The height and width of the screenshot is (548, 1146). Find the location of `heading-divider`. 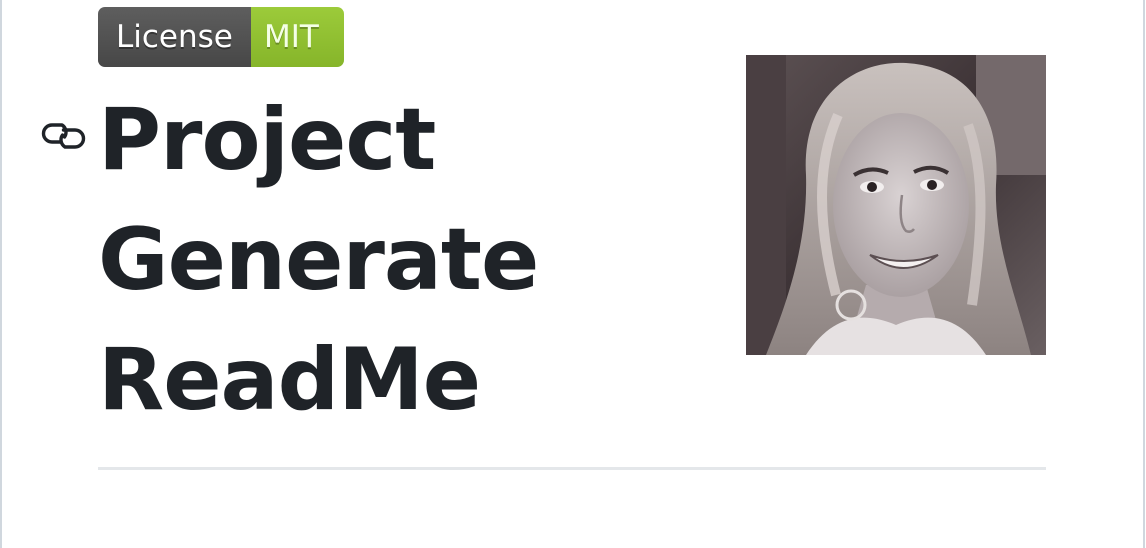

heading-divider is located at coordinates (572, 468).